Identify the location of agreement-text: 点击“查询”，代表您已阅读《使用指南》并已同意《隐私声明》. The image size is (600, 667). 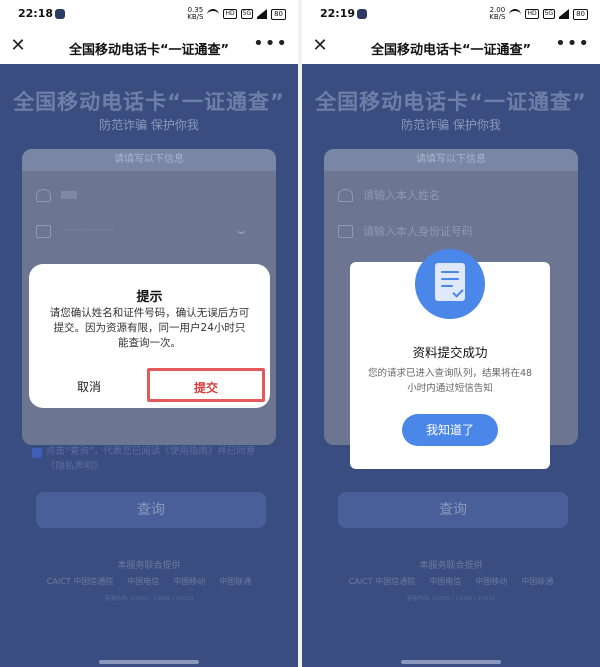
(151, 459).